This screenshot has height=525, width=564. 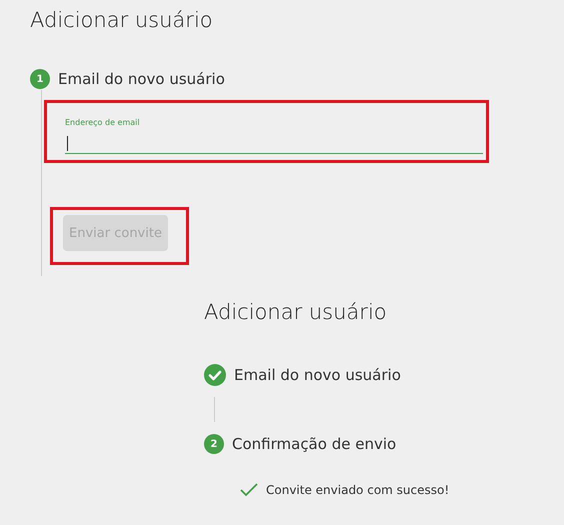 I want to click on email-field: Endereço de email, so click(x=266, y=131).